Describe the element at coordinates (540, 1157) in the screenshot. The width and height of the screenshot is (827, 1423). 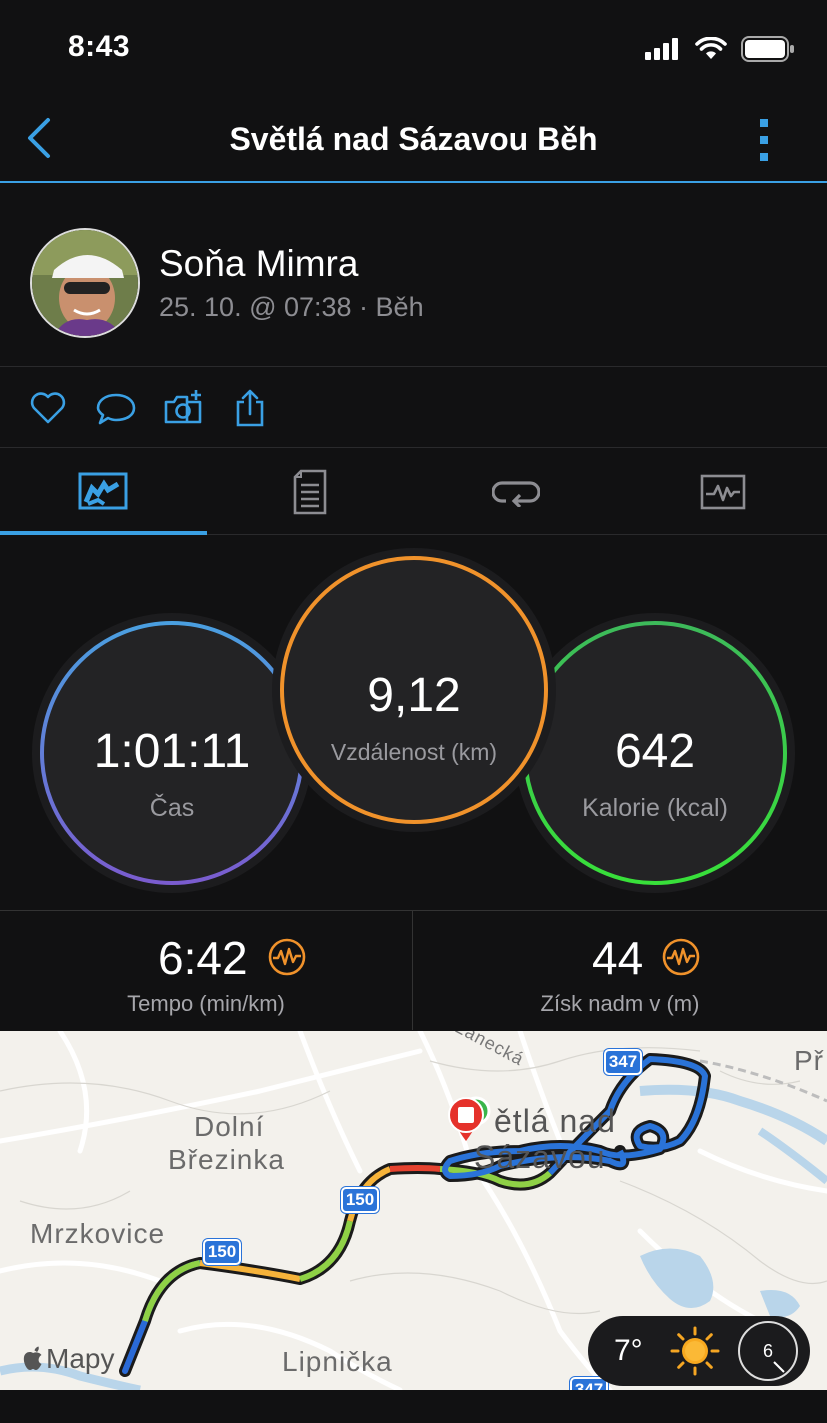
I see `map-label-town-2: Sázavou` at that location.